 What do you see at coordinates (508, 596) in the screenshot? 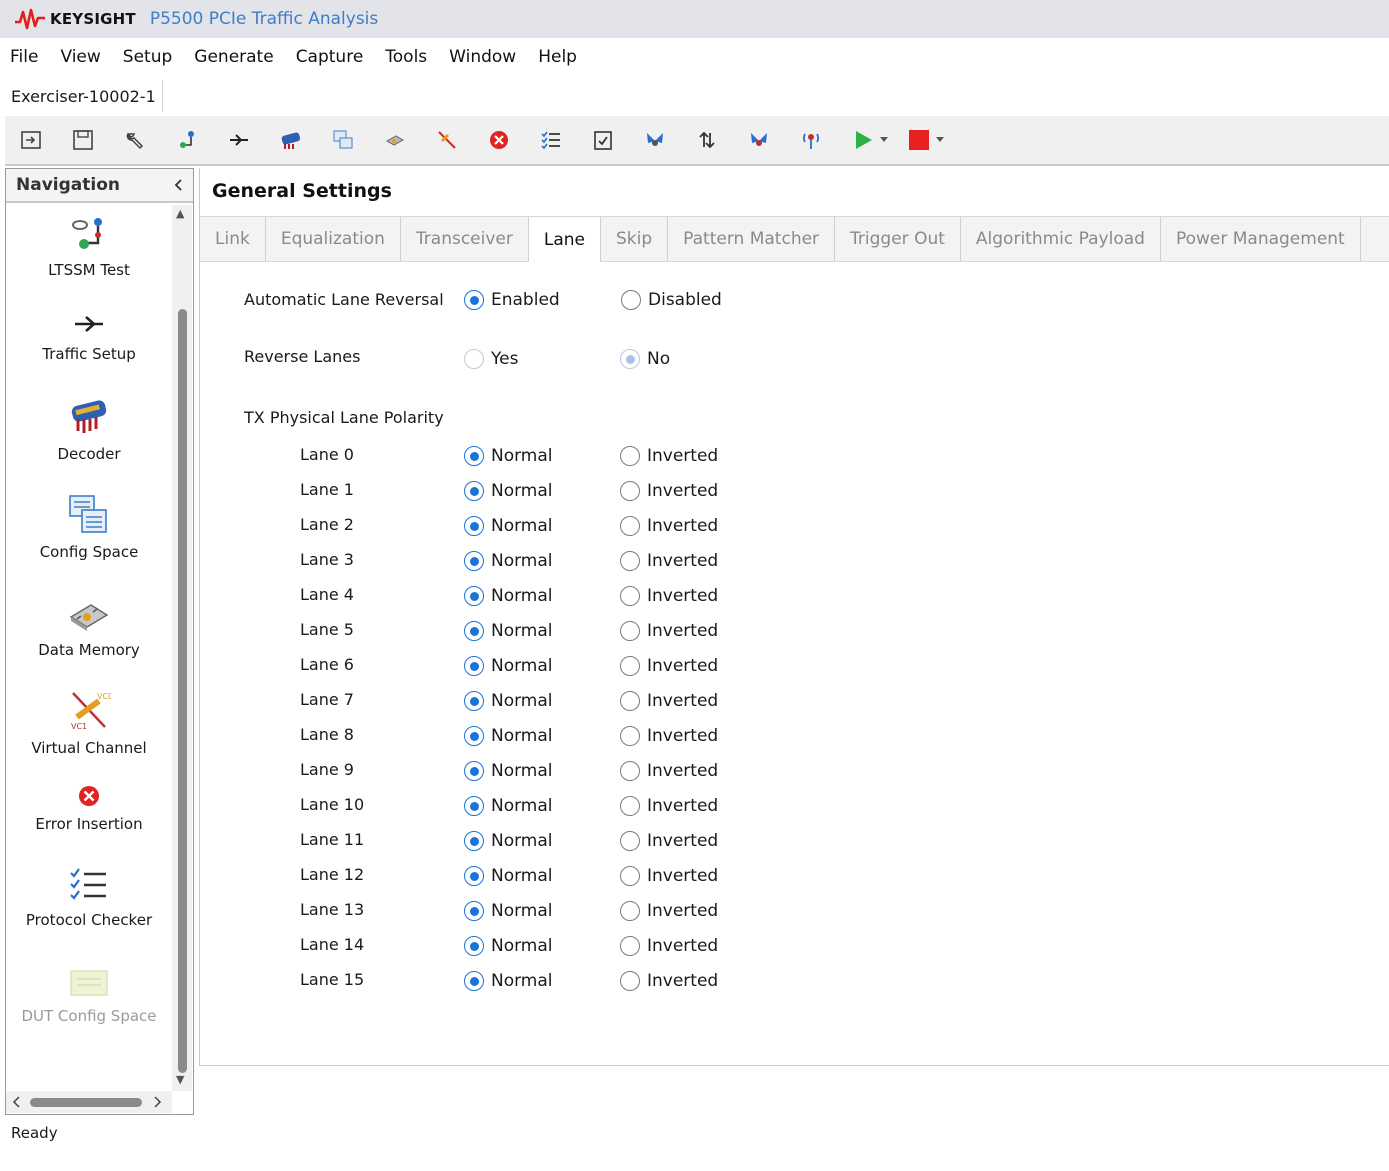
I see `lane-4-normal-radio: Normal` at bounding box center [508, 596].